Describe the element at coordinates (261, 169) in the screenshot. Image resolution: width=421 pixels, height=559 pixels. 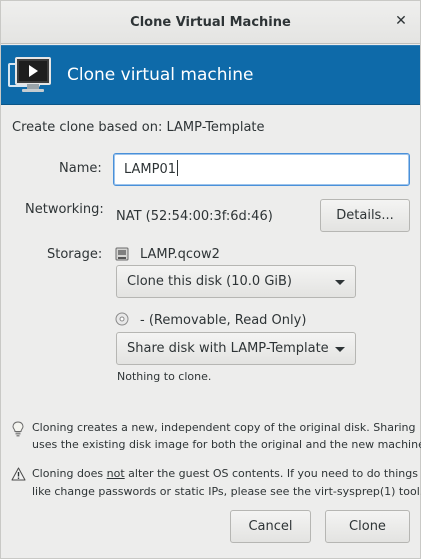
I see `name-input: LAMP01` at that location.